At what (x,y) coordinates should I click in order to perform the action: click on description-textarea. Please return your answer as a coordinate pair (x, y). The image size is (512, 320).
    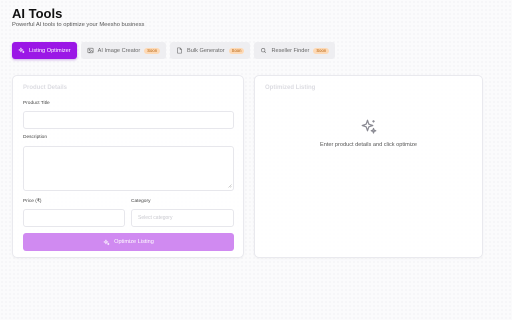
    Looking at the image, I should click on (128, 168).